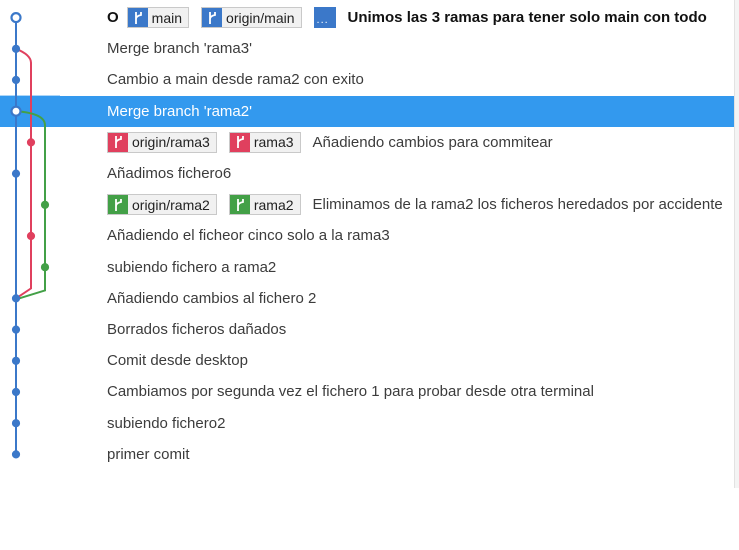 This screenshot has height=550, width=739. Describe the element at coordinates (369, 111) in the screenshot. I see `commit-row: Merge branch 'rama2'` at that location.